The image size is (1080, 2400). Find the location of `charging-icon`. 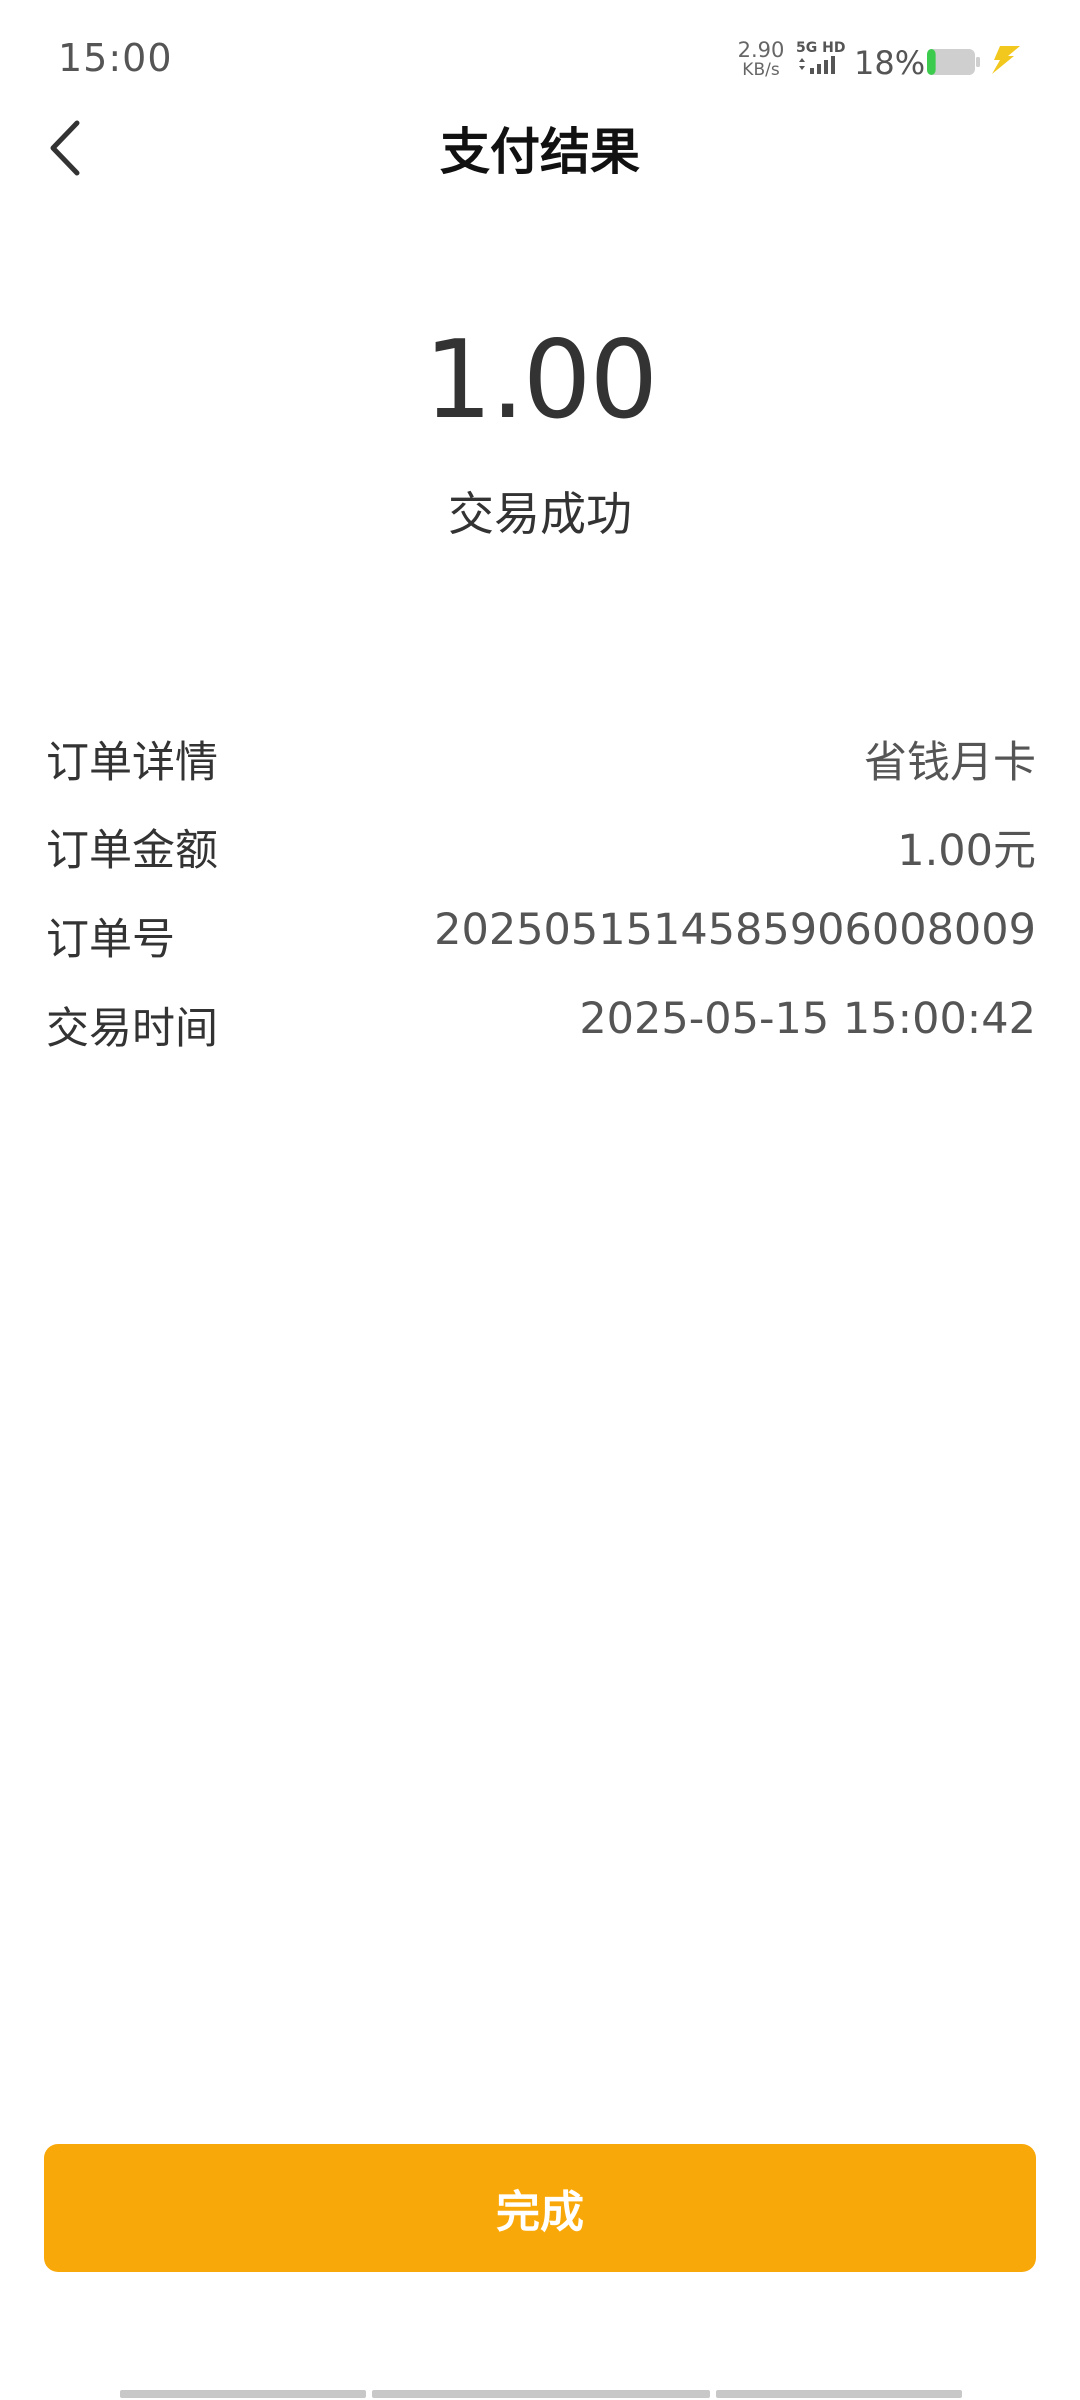

charging-icon is located at coordinates (1006, 60).